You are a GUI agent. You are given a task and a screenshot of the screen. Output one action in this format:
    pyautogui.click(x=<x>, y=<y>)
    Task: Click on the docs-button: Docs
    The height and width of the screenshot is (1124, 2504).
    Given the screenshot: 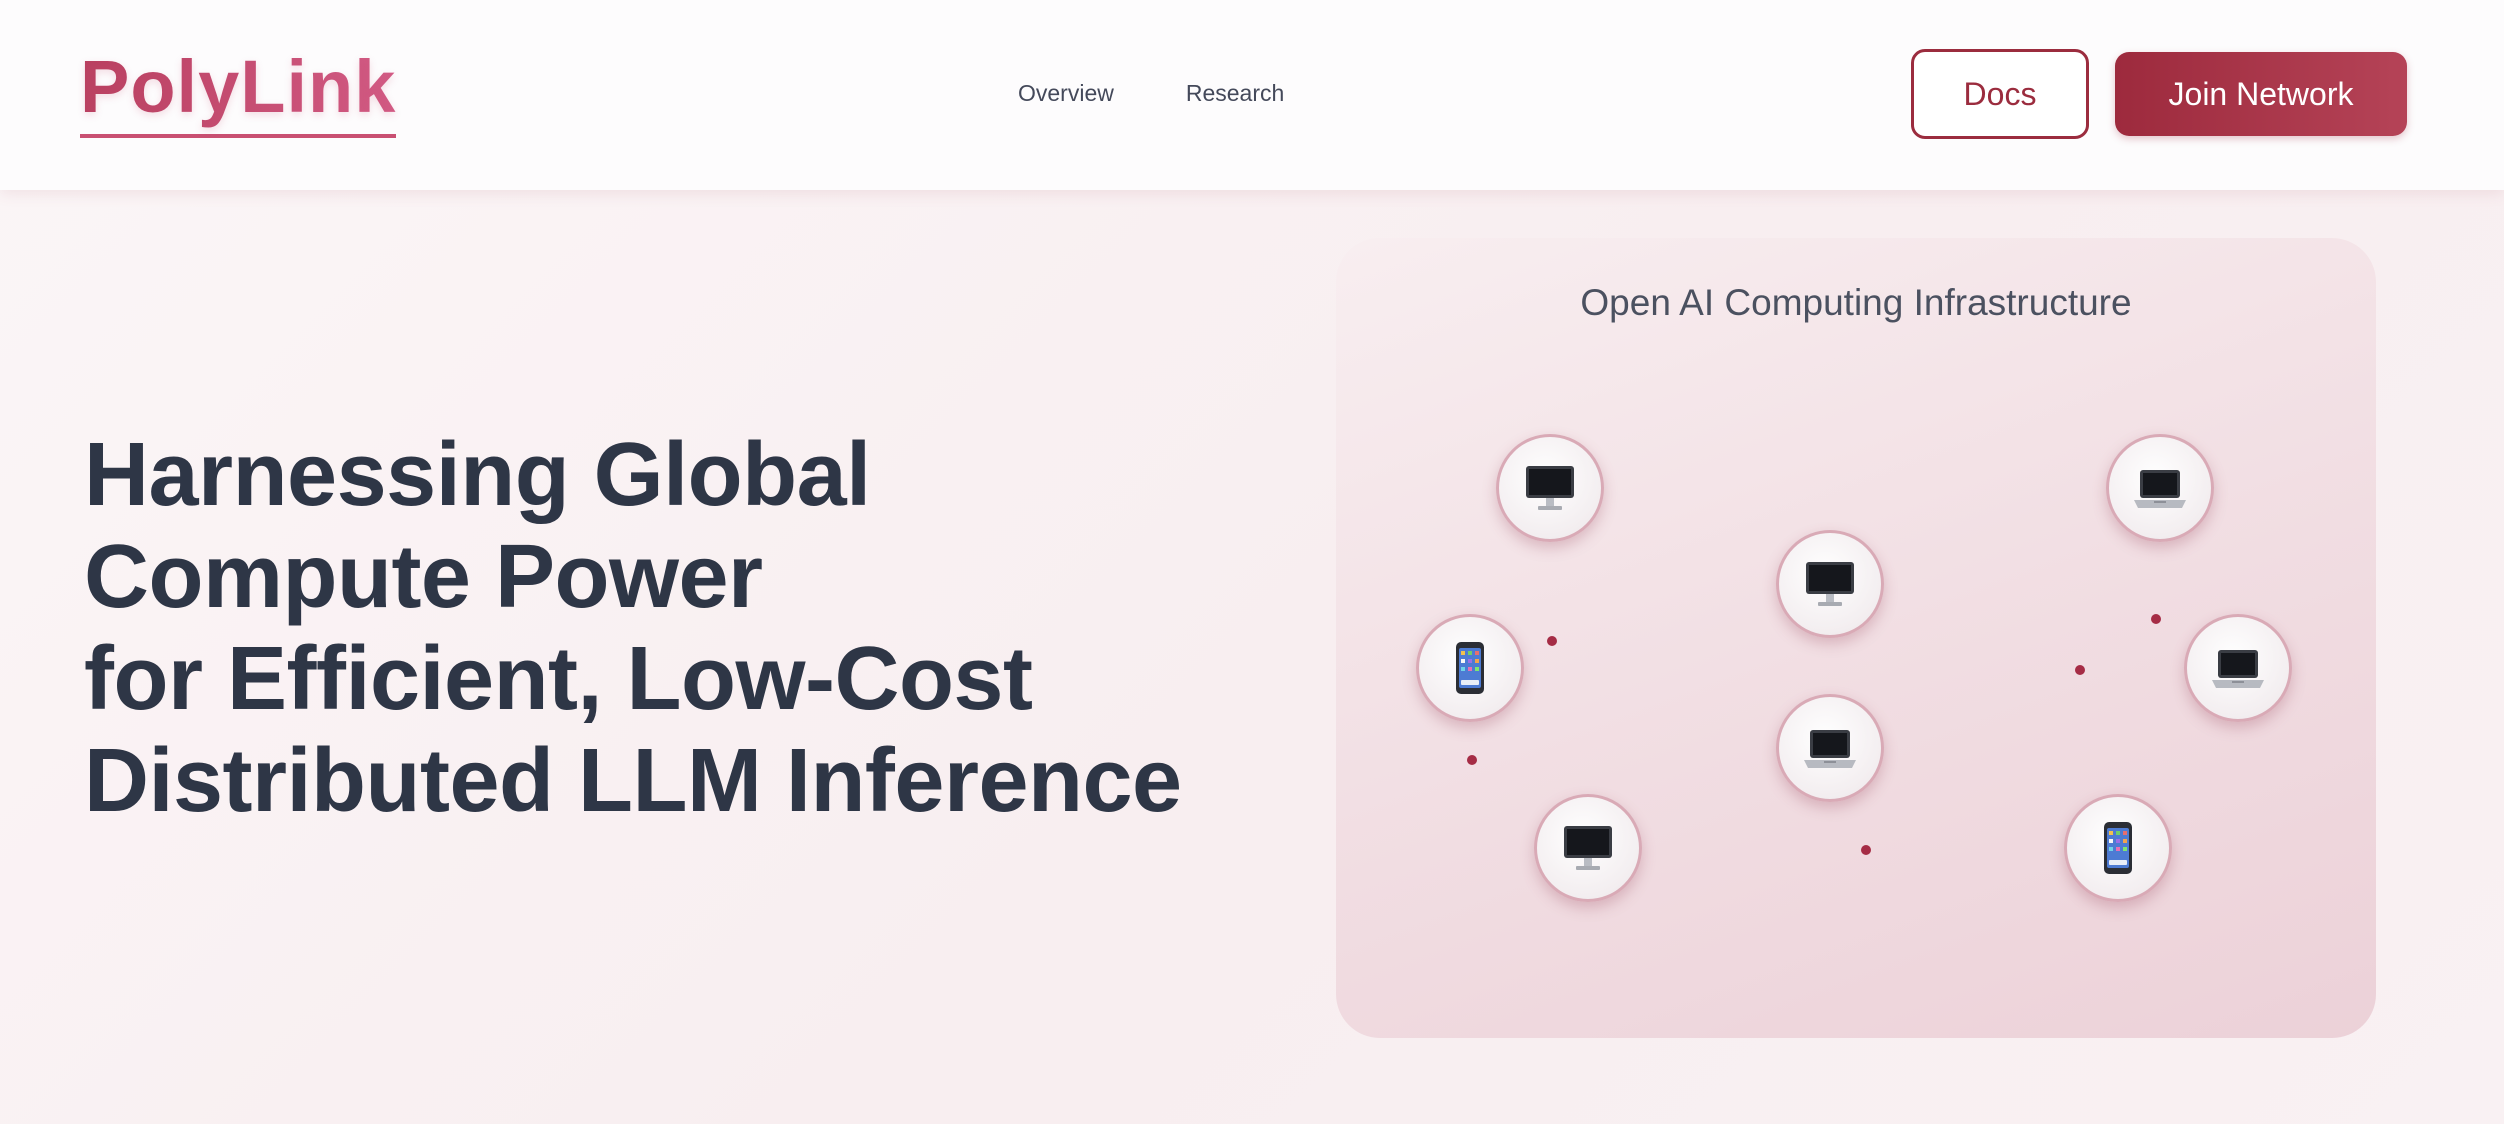 What is the action you would take?
    pyautogui.click(x=2000, y=94)
    